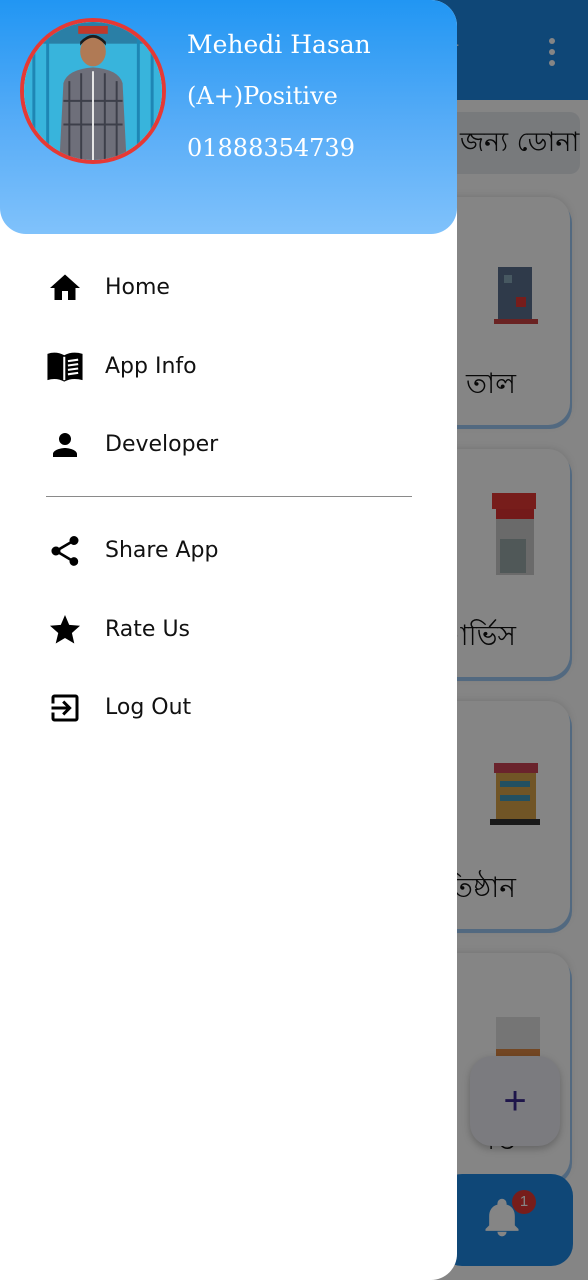 The image size is (588, 1280). I want to click on menu-item-rate-us: Rate Us, so click(228, 630).